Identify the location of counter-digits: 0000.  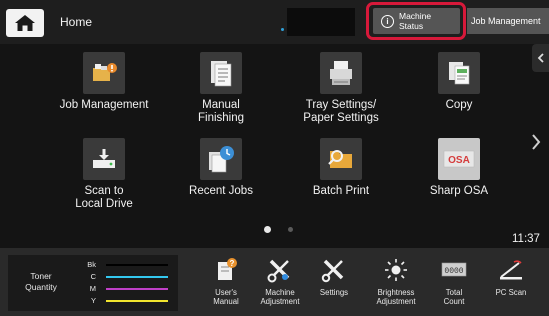
(453, 271).